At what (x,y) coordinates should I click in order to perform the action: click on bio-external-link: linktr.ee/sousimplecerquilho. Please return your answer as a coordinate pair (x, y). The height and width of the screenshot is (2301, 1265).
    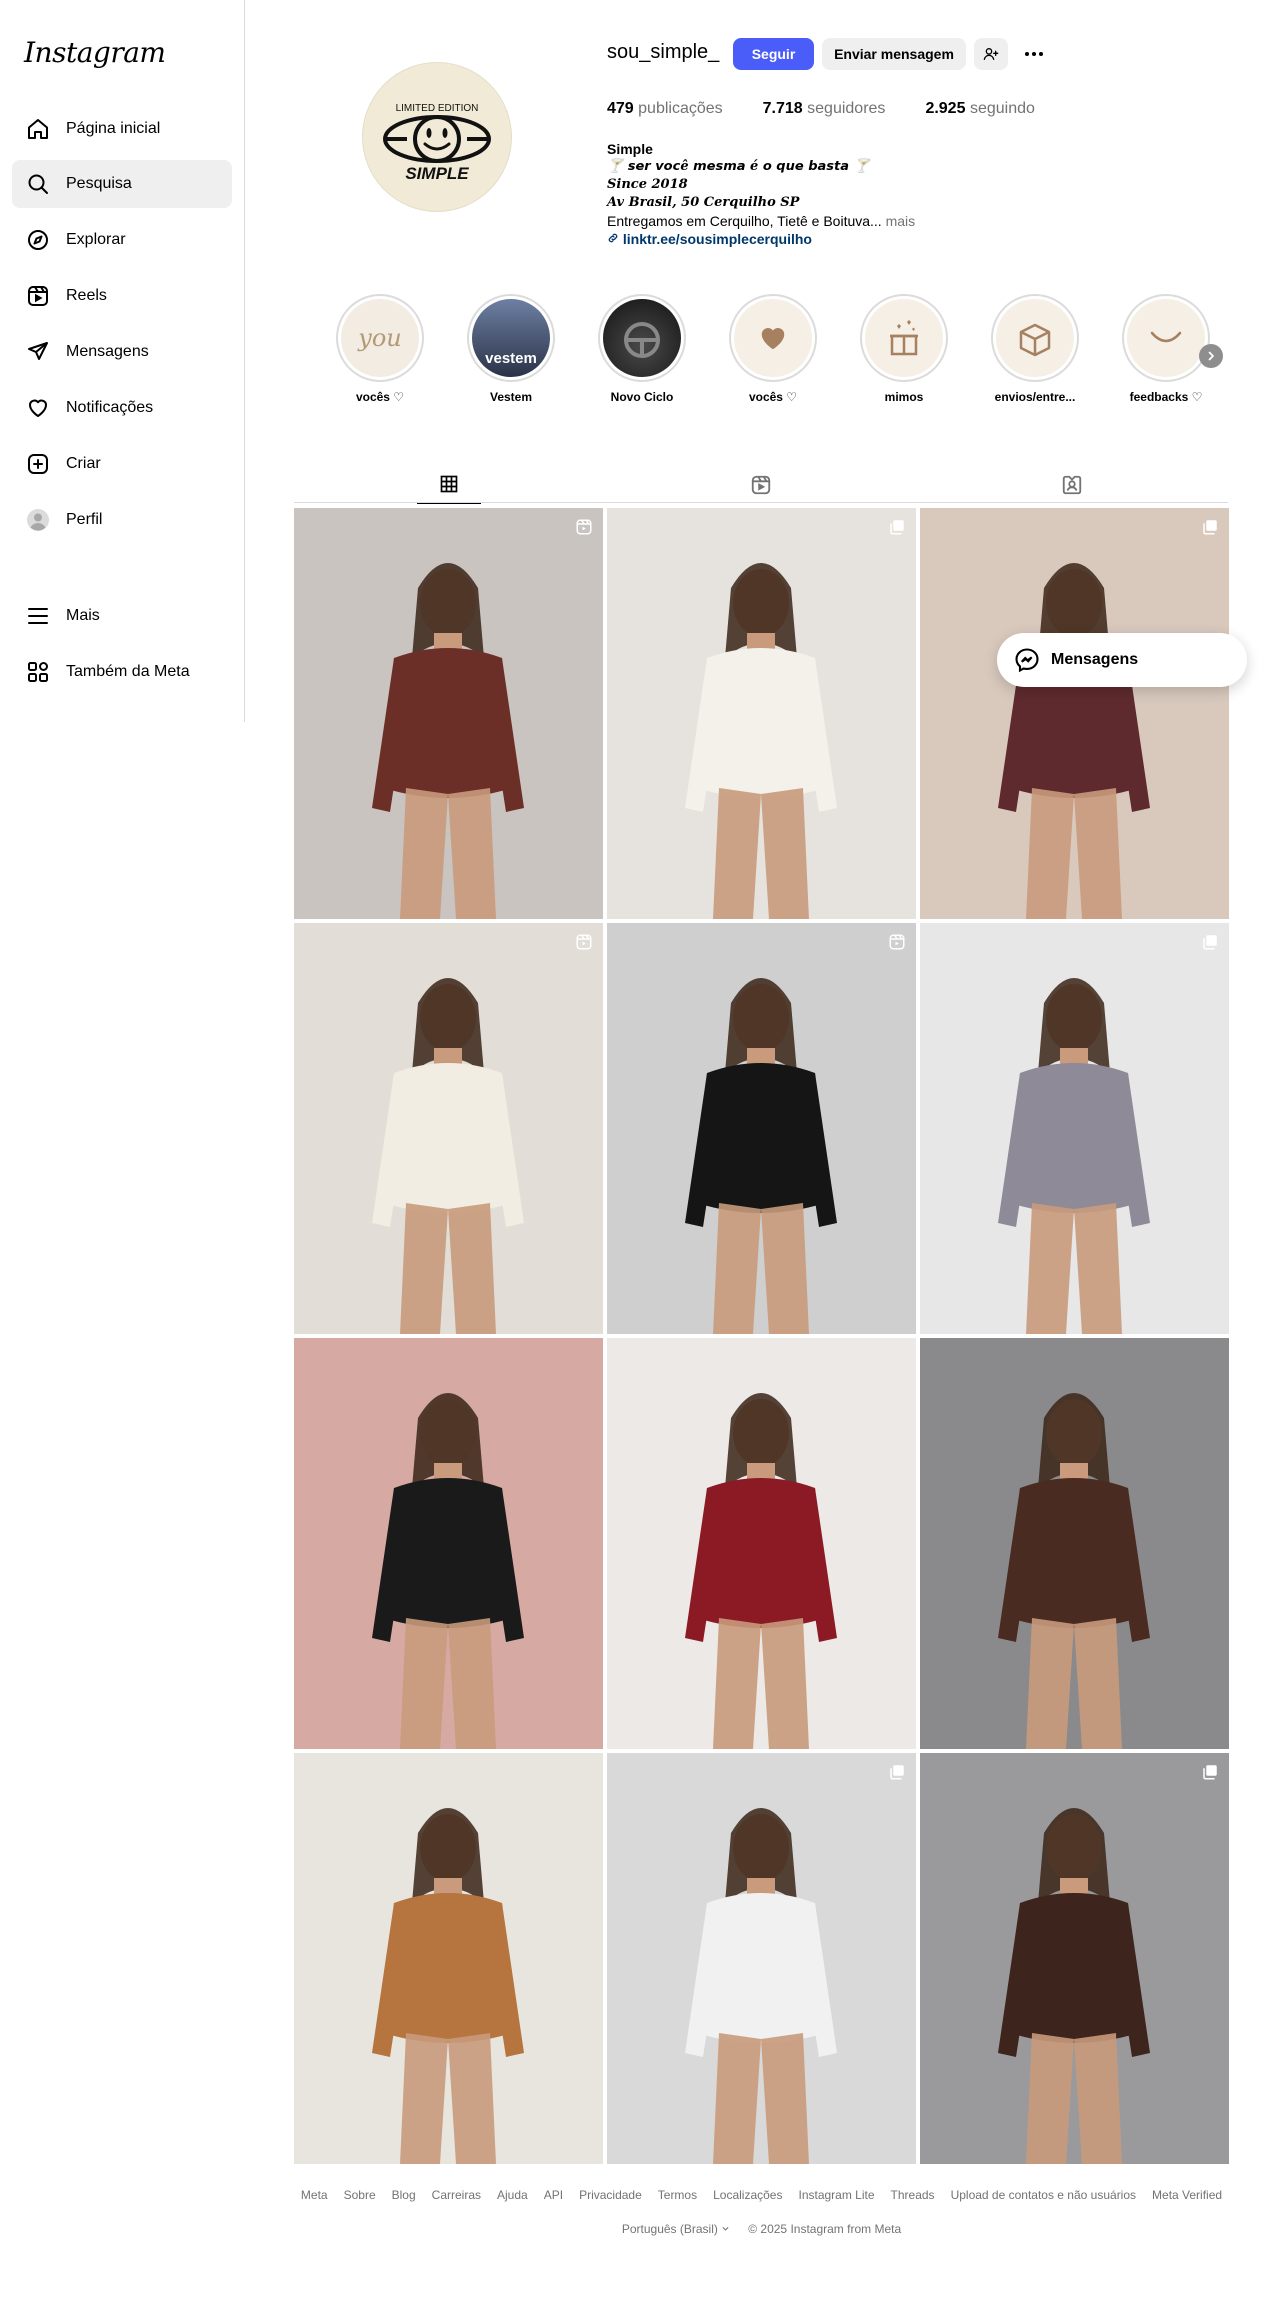
    Looking at the image, I should click on (807, 239).